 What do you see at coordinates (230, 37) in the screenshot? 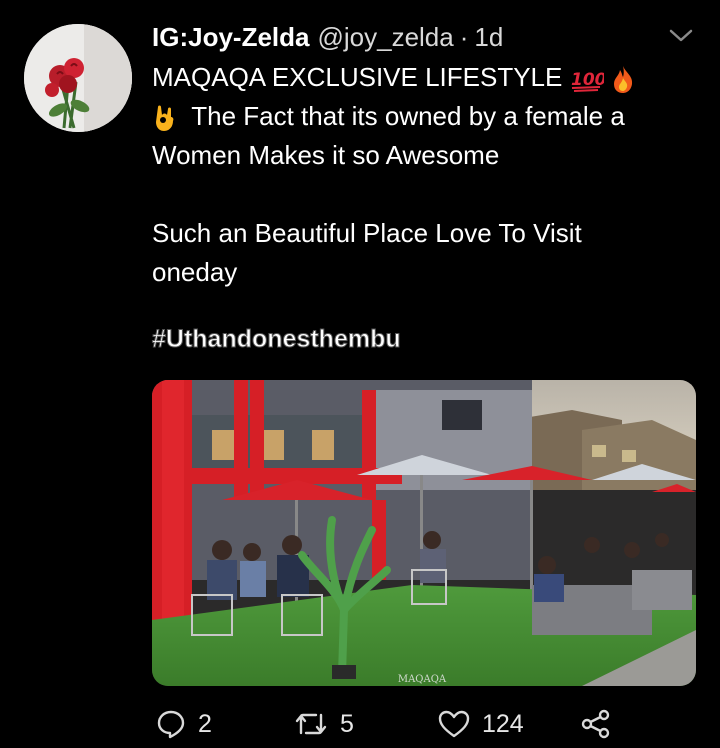
I see `display-name: IG:Joy-Zelda` at bounding box center [230, 37].